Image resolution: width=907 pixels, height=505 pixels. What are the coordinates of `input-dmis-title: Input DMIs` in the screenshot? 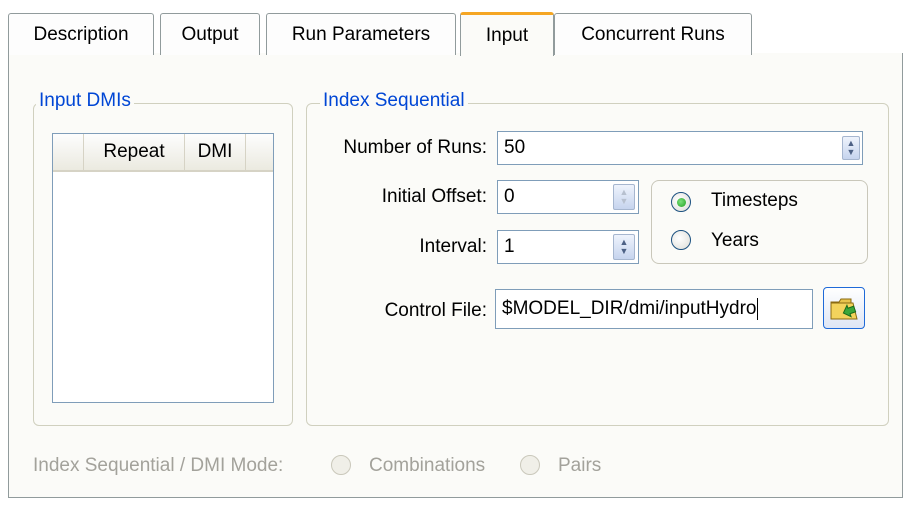 It's located at (85, 101).